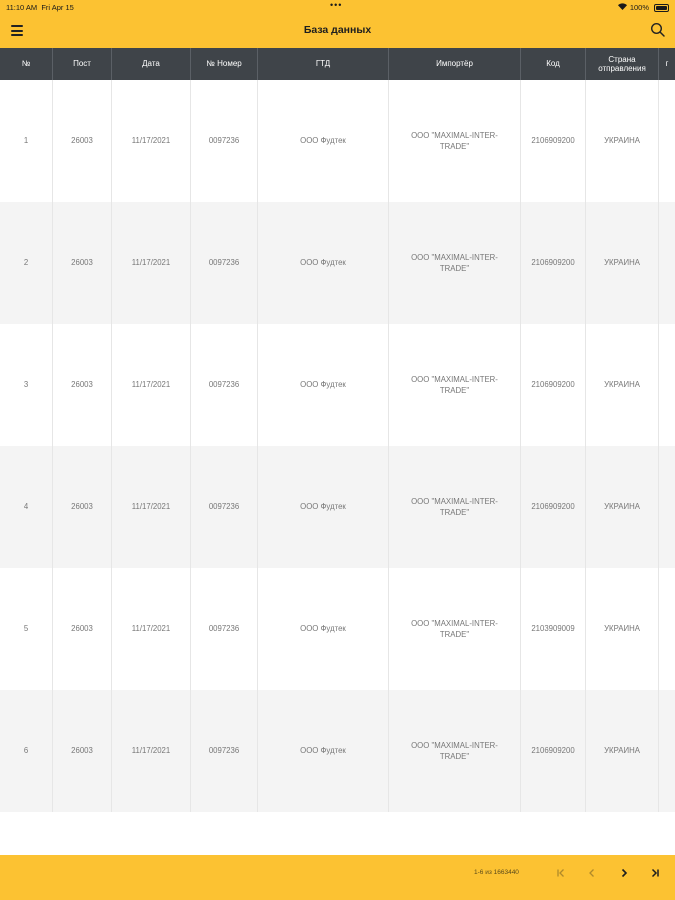 The width and height of the screenshot is (675, 900). I want to click on pagination-bar: 1-6 из 1663440, so click(337, 877).